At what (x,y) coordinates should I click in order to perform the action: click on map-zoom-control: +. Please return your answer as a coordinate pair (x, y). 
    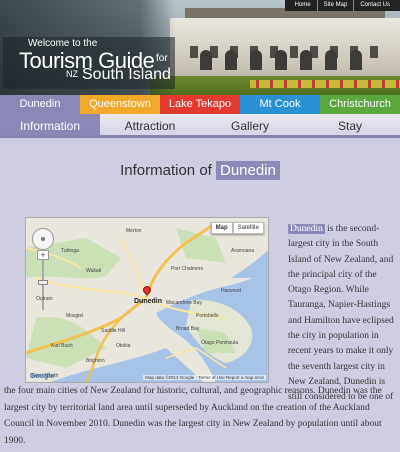
    Looking at the image, I should click on (44, 269).